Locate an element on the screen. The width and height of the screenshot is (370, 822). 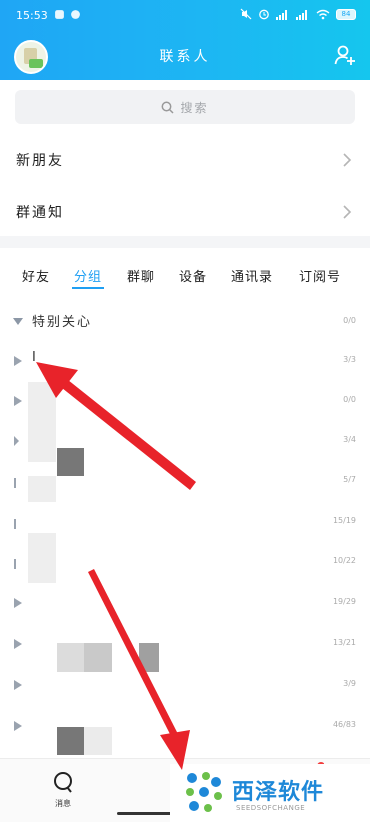
group-count: 13/21 is located at coordinates (344, 642).